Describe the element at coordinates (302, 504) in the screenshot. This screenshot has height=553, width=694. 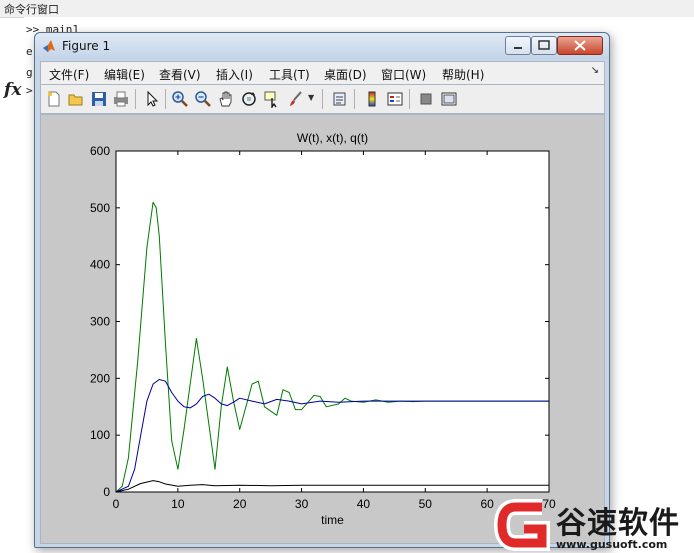
I see `x-tick-label: 30` at that location.